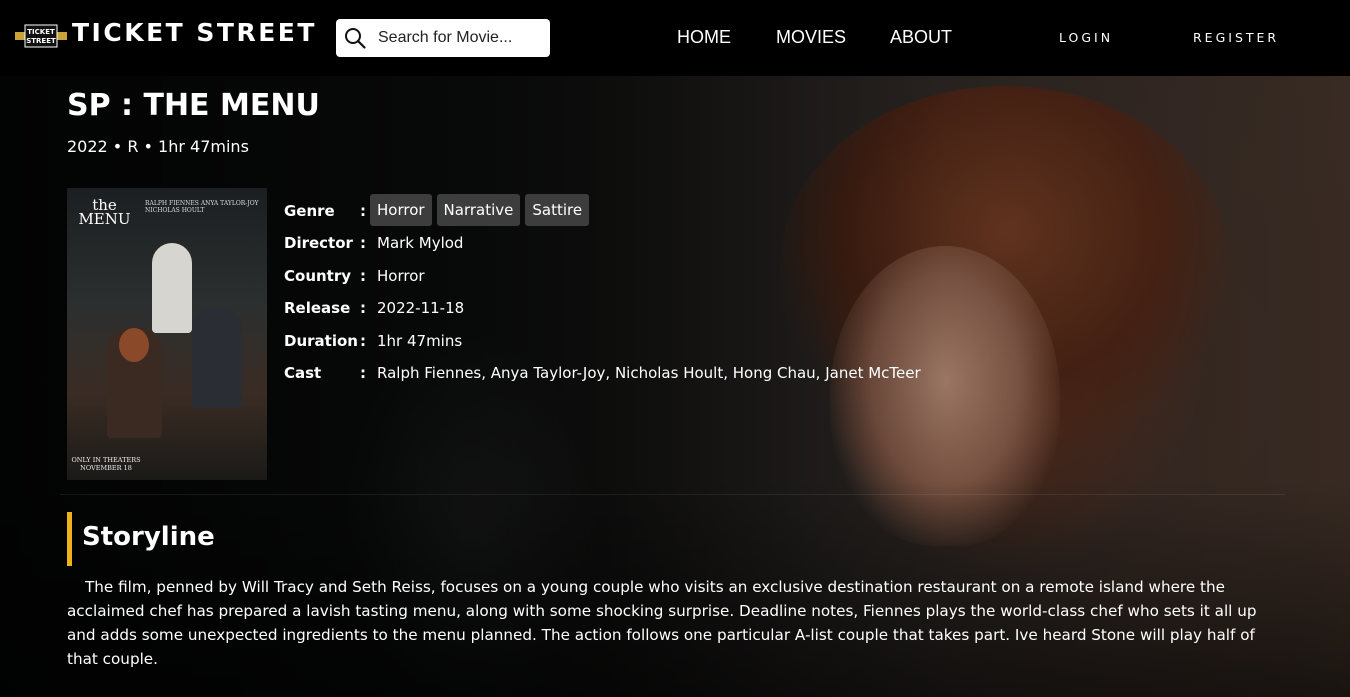  What do you see at coordinates (318, 276) in the screenshot?
I see `country-label: Country` at bounding box center [318, 276].